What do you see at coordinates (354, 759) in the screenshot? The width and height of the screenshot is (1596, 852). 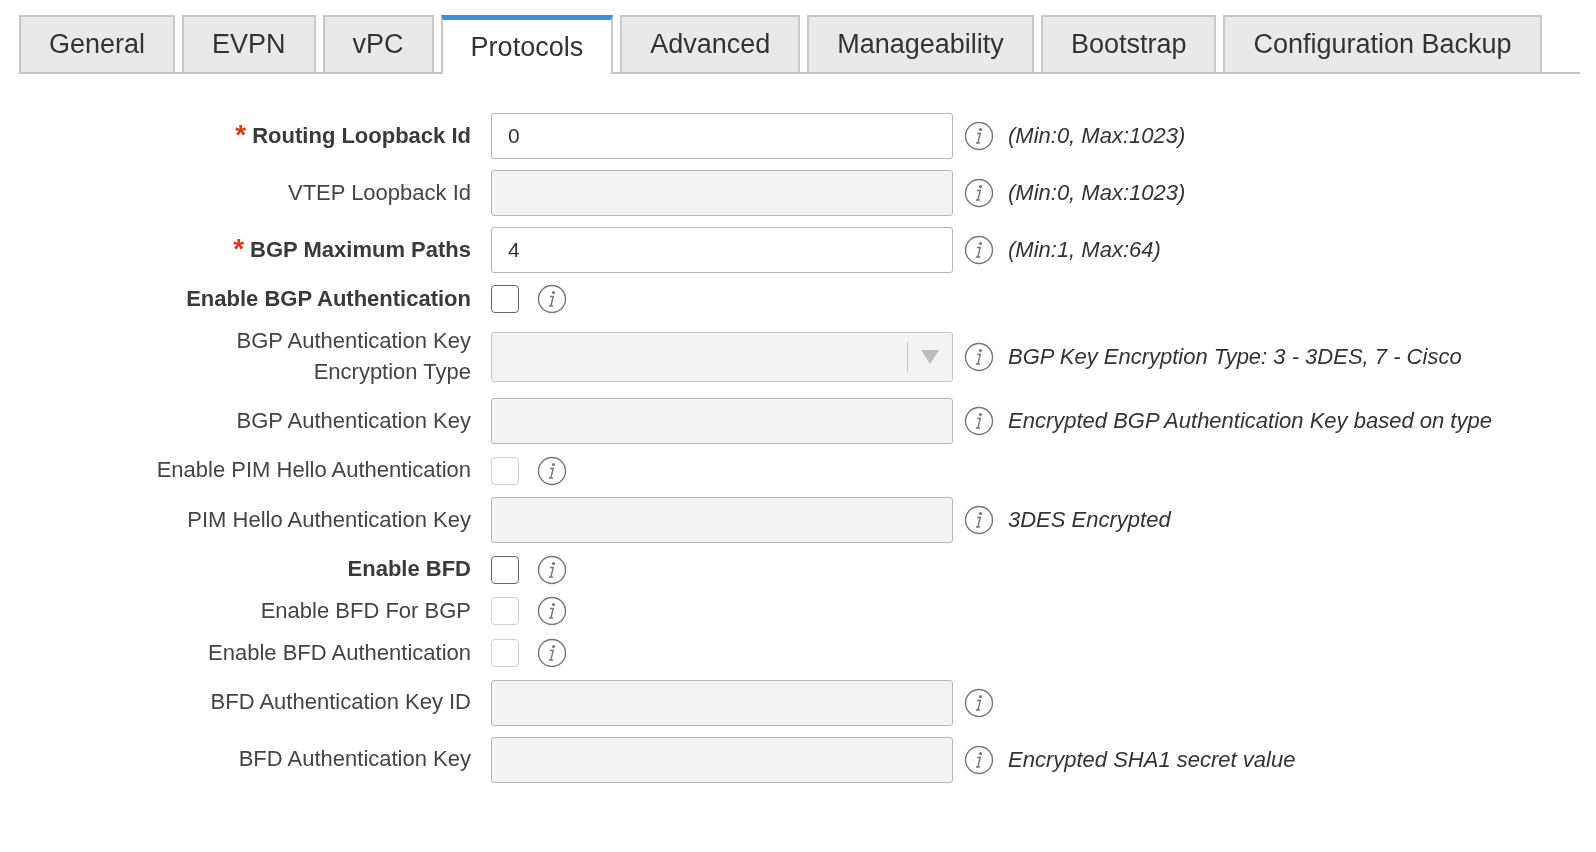 I see `field-label: BFD Authentication Key` at bounding box center [354, 759].